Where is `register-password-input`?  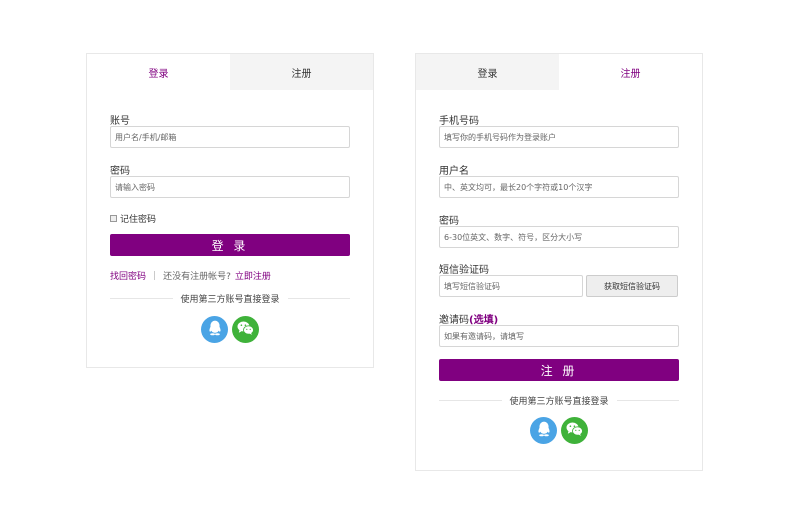 register-password-input is located at coordinates (559, 237).